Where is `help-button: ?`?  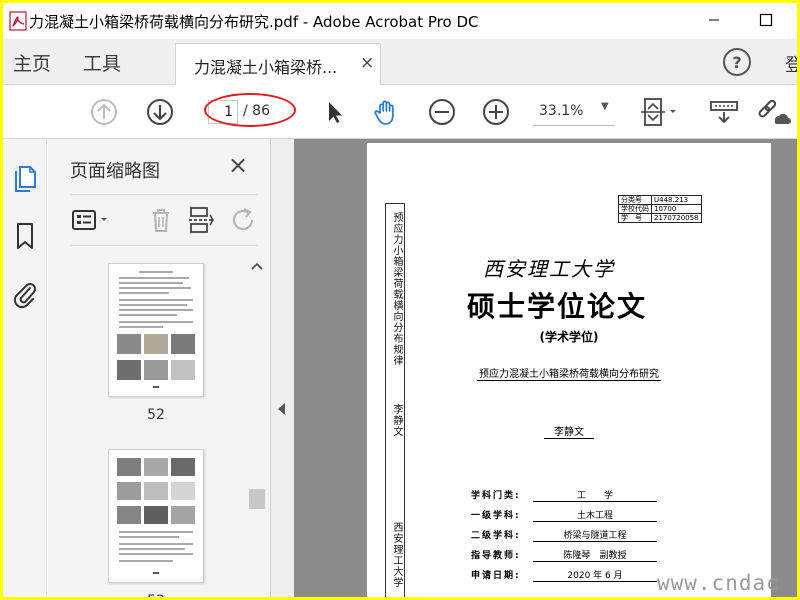 help-button: ? is located at coordinates (737, 62).